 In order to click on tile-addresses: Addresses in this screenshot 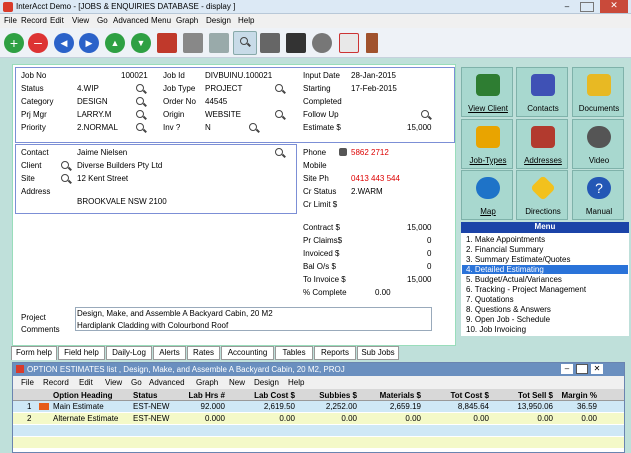, I will do `click(542, 144)`.